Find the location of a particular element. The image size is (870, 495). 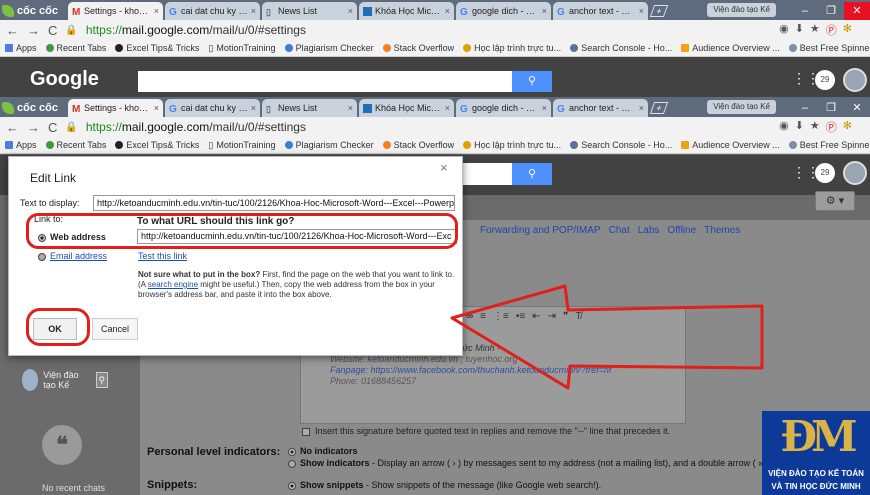

tab-forwarding: Forwarding and POP/IMAP is located at coordinates (540, 230).